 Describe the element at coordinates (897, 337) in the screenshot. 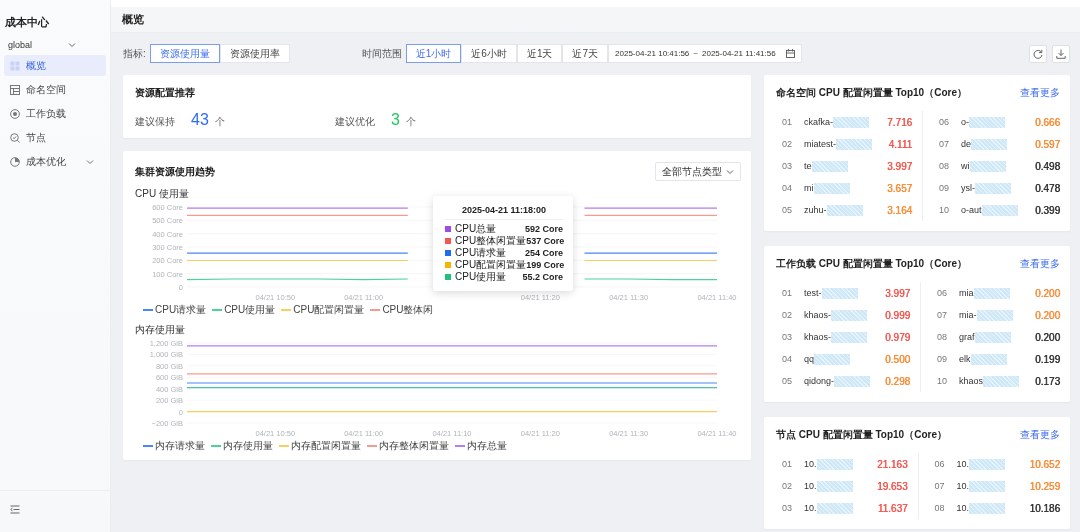

I see `item-value: 0.979` at that location.